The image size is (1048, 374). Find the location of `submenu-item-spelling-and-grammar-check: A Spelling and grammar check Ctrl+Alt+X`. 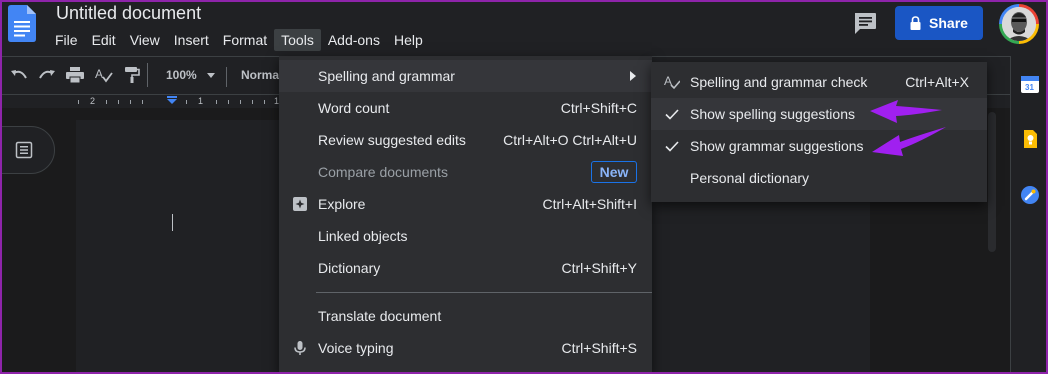

submenu-item-spelling-and-grammar-check: A Spelling and grammar check Ctrl+Alt+X is located at coordinates (819, 82).